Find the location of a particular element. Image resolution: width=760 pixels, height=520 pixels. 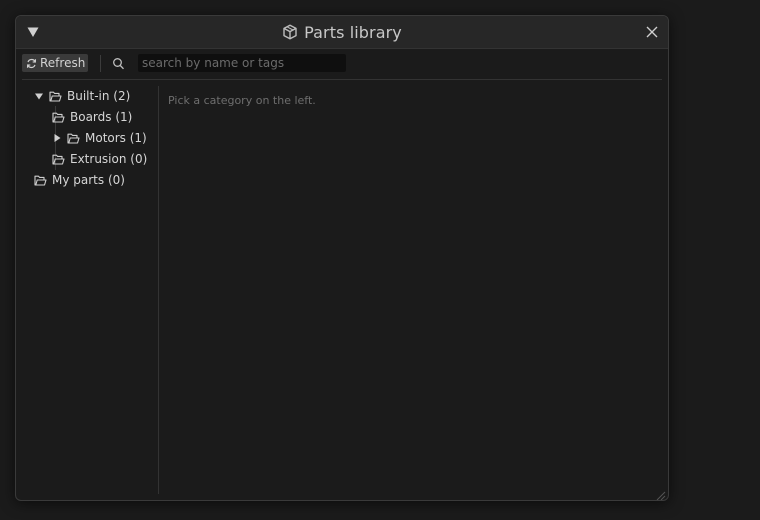

tree-item-my-parts: My parts (0) is located at coordinates (79, 180).